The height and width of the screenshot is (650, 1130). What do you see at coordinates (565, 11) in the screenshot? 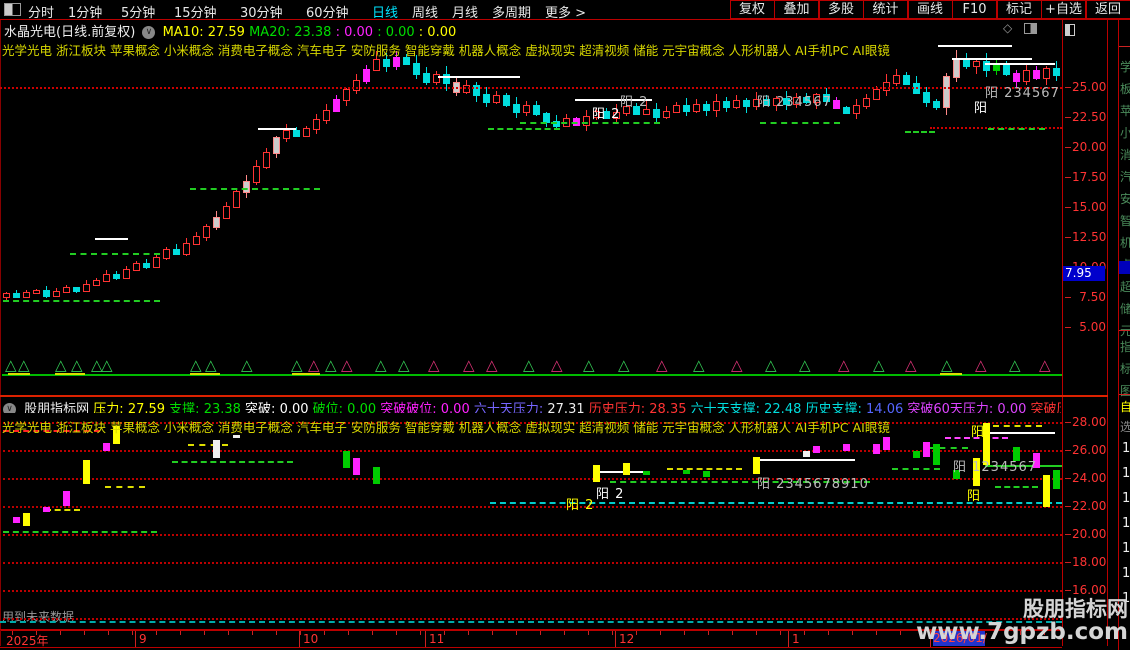
I see `period-tab-更多: 更多 >` at bounding box center [565, 11].